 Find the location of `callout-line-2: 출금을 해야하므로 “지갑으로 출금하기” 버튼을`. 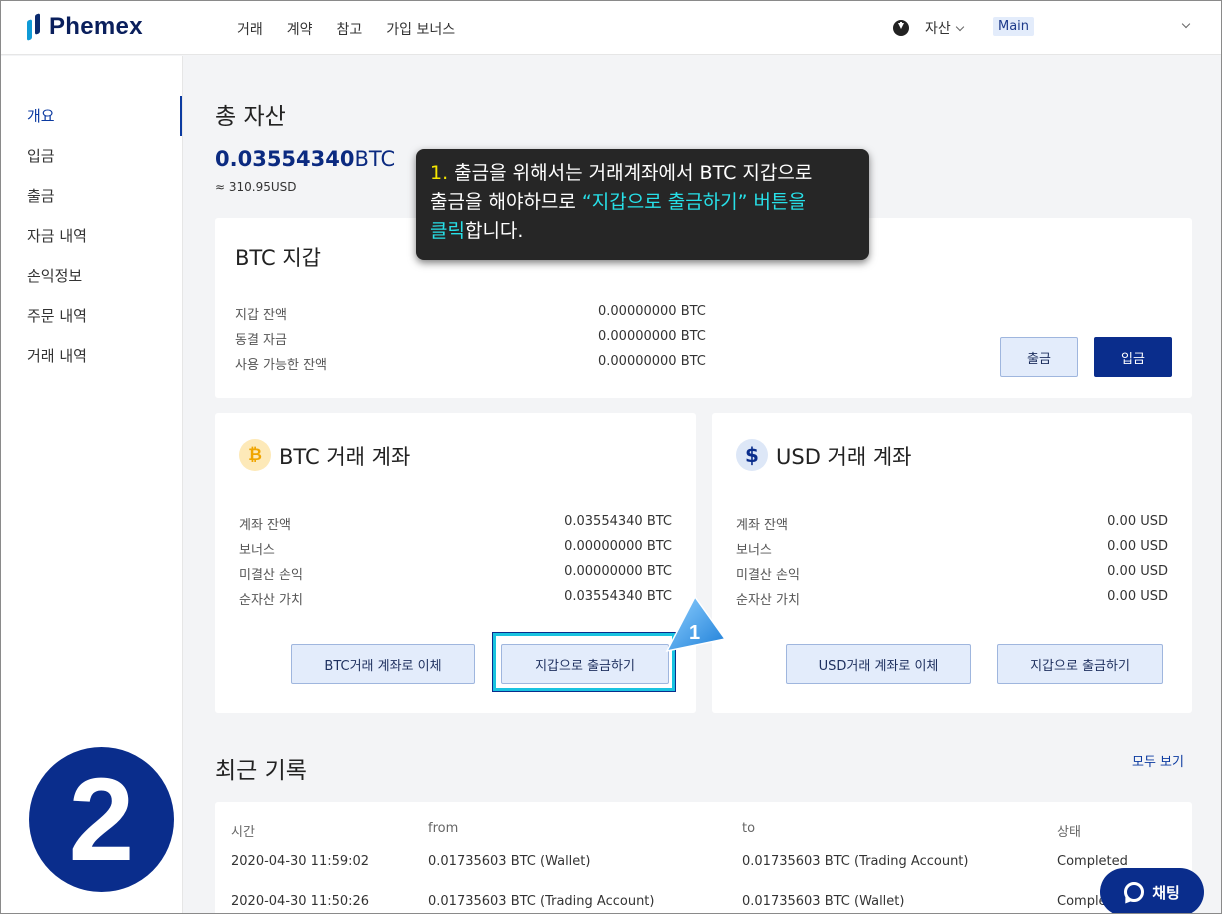

callout-line-2: 출금을 해야하므로 “지갑으로 출금하기” 버튼을 is located at coordinates (642, 202).